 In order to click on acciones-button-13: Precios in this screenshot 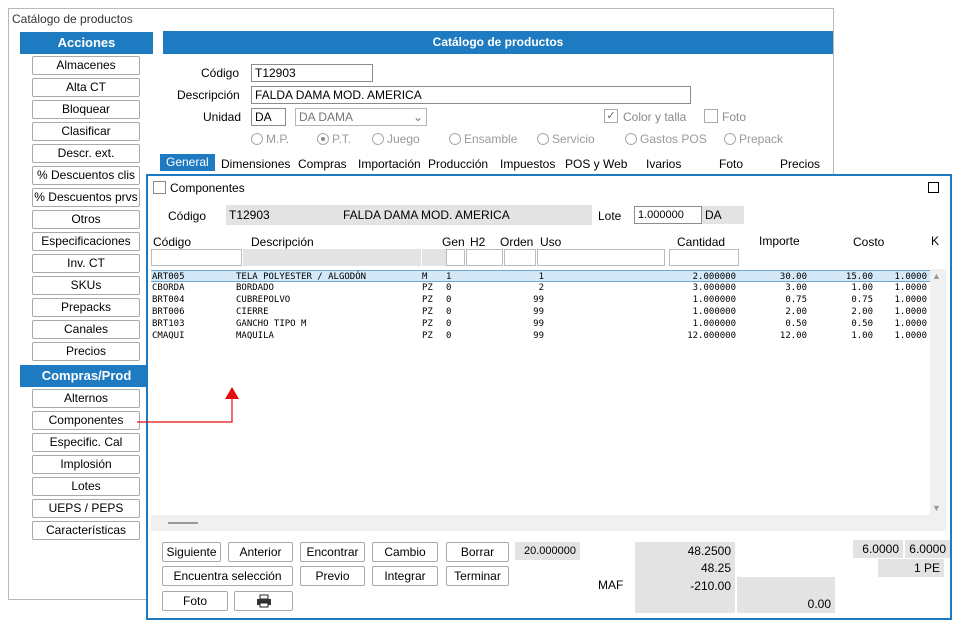, I will do `click(86, 351)`.